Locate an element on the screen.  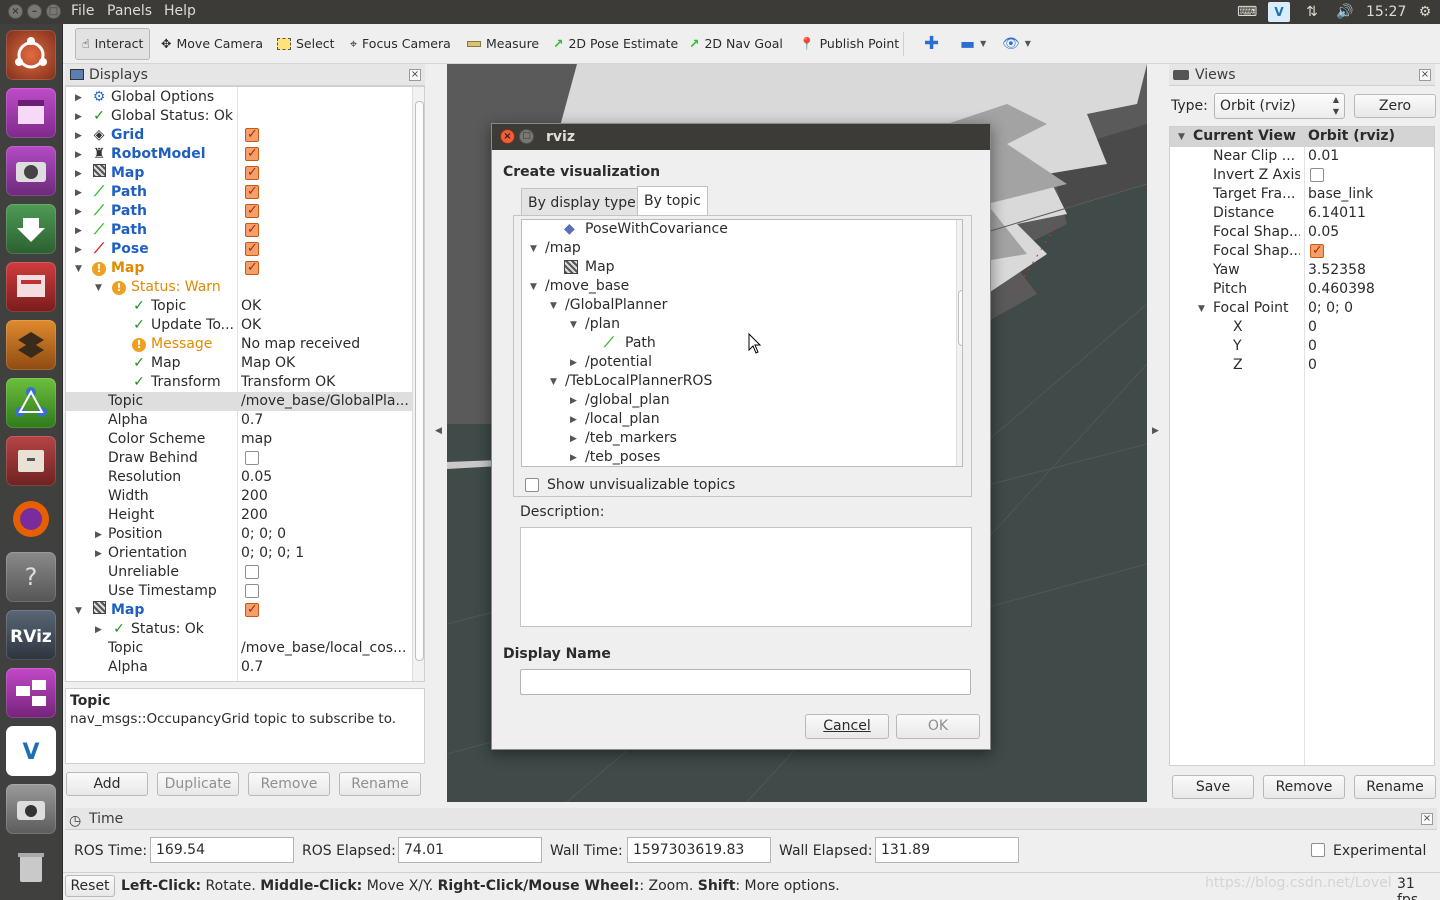
network-icon: ⇅ is located at coordinates (1312, 12).